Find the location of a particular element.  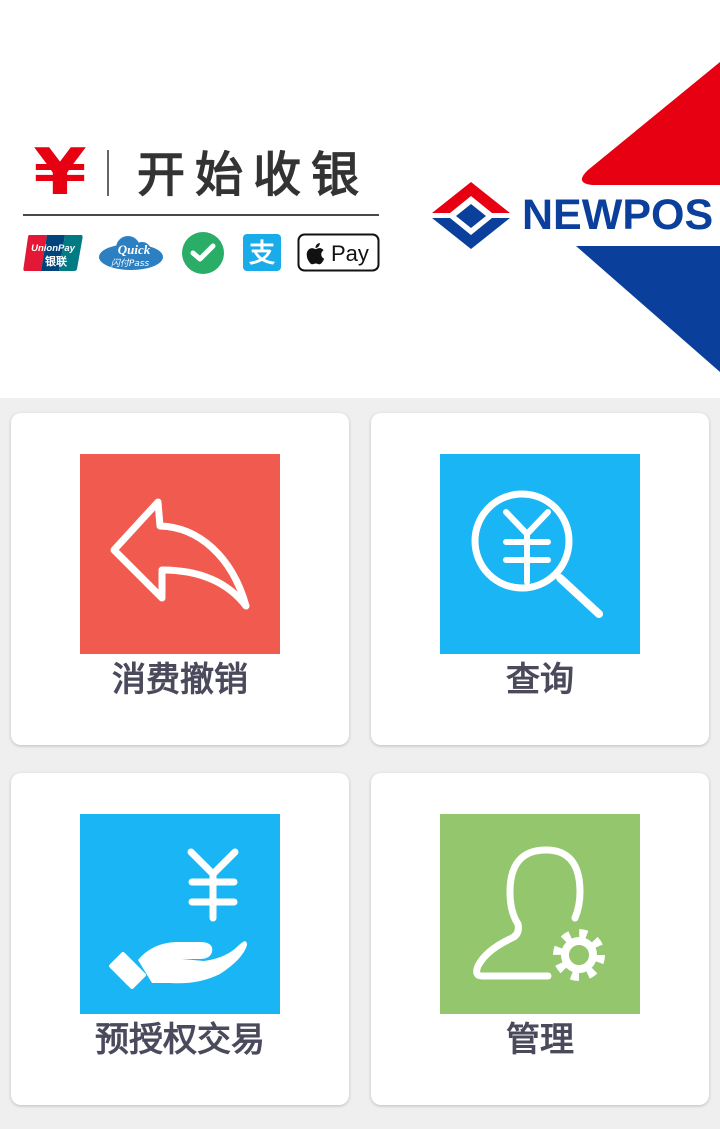

unionpay-logo: UnionPay 银联 is located at coordinates (53, 253).